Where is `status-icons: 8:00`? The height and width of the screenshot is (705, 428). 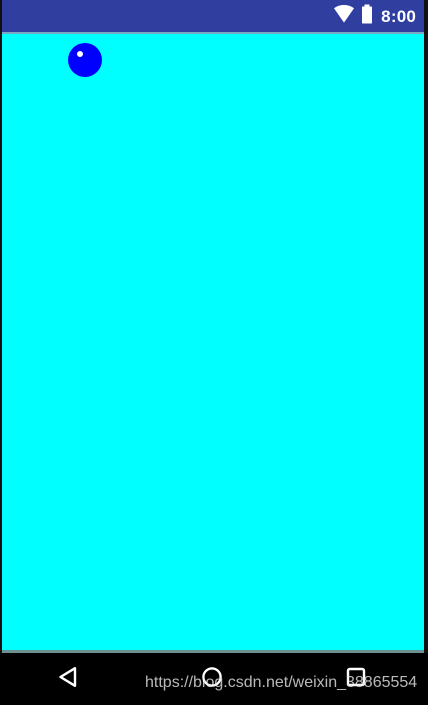
status-icons: 8:00 is located at coordinates (374, 16).